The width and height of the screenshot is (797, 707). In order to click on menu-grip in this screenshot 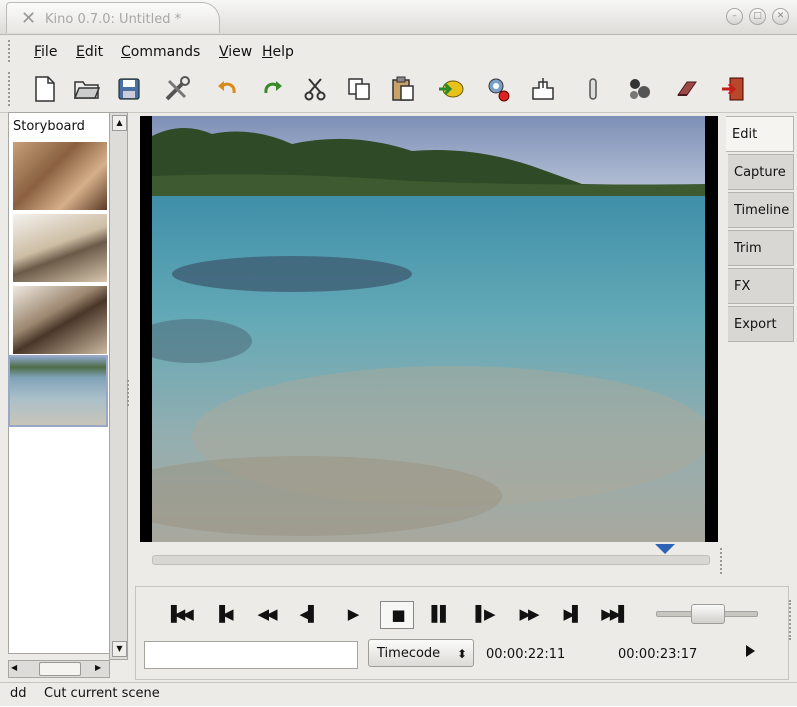, I will do `click(11, 51)`.